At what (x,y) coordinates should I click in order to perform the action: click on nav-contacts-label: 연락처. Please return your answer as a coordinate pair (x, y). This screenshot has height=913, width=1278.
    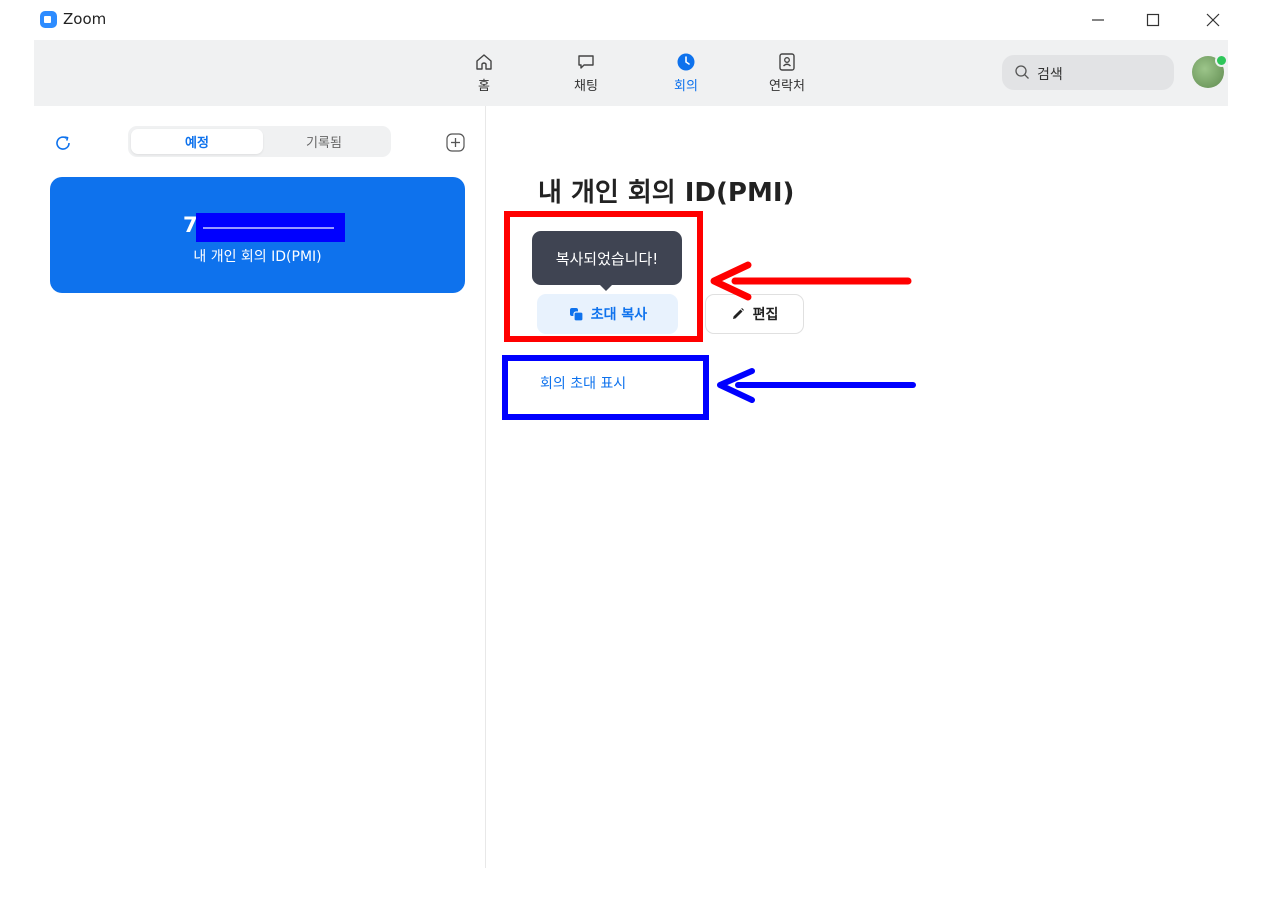
    Looking at the image, I should click on (787, 86).